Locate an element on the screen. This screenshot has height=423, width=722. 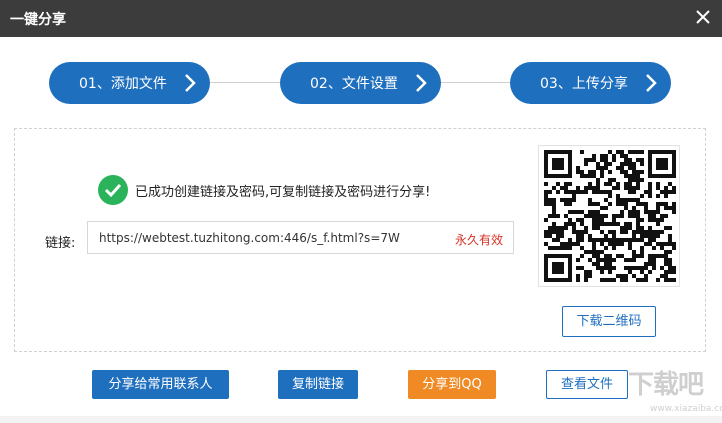
share-to-contacts-button: 分享给常用联系人 is located at coordinates (160, 384).